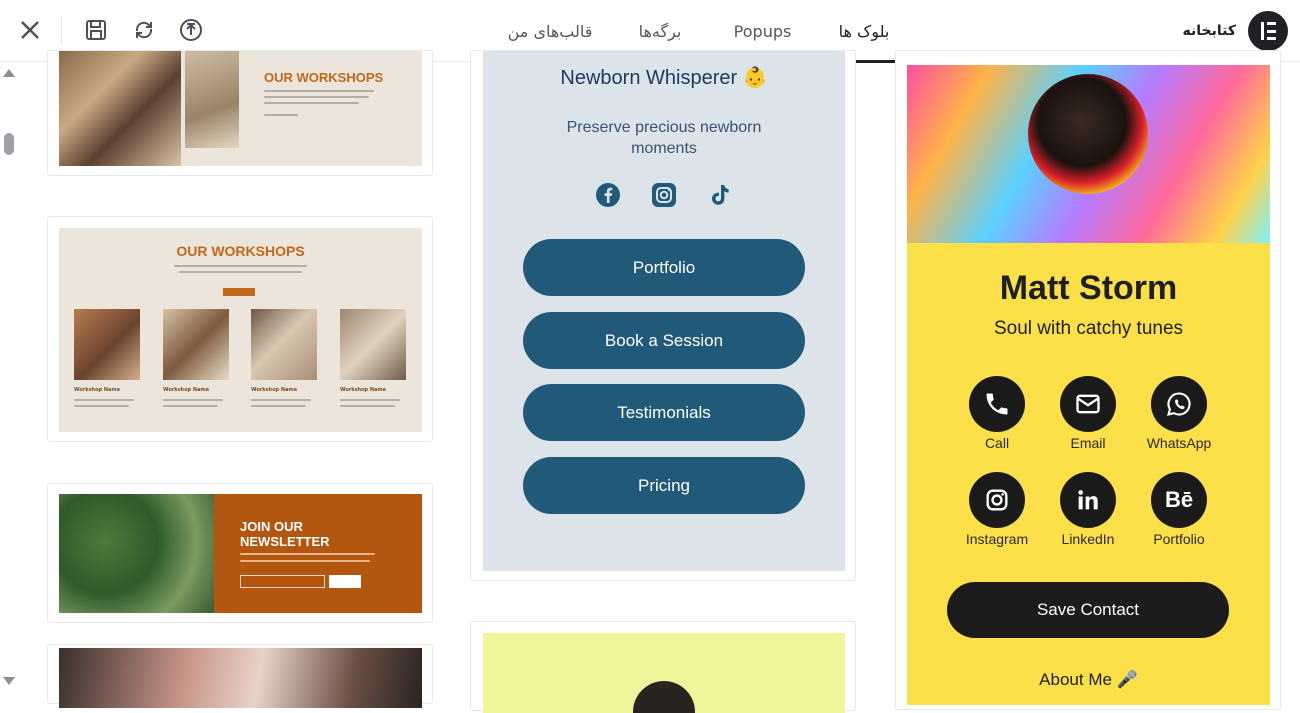 The height and width of the screenshot is (713, 1300). I want to click on template-thumbnail: OUR WORKSHOPS, so click(240, 108).